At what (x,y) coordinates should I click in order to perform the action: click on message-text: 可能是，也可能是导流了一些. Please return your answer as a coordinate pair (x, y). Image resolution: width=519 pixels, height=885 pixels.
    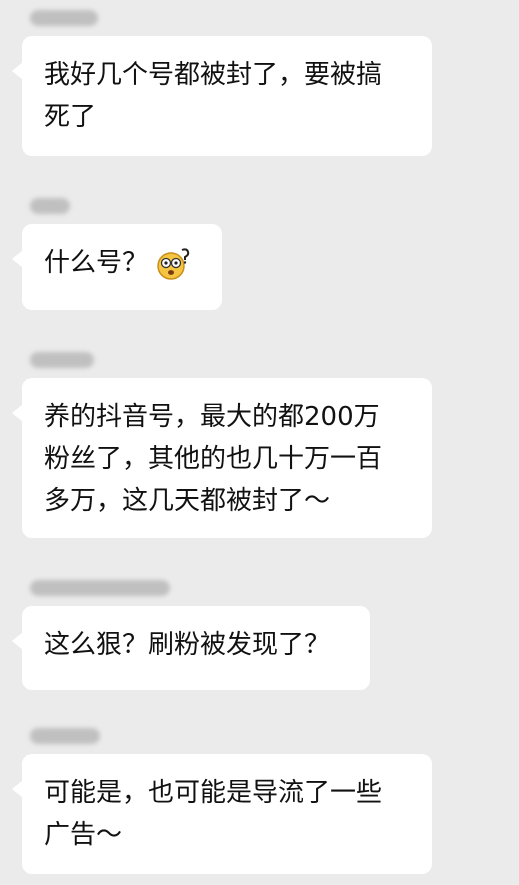
    Looking at the image, I should click on (213, 793).